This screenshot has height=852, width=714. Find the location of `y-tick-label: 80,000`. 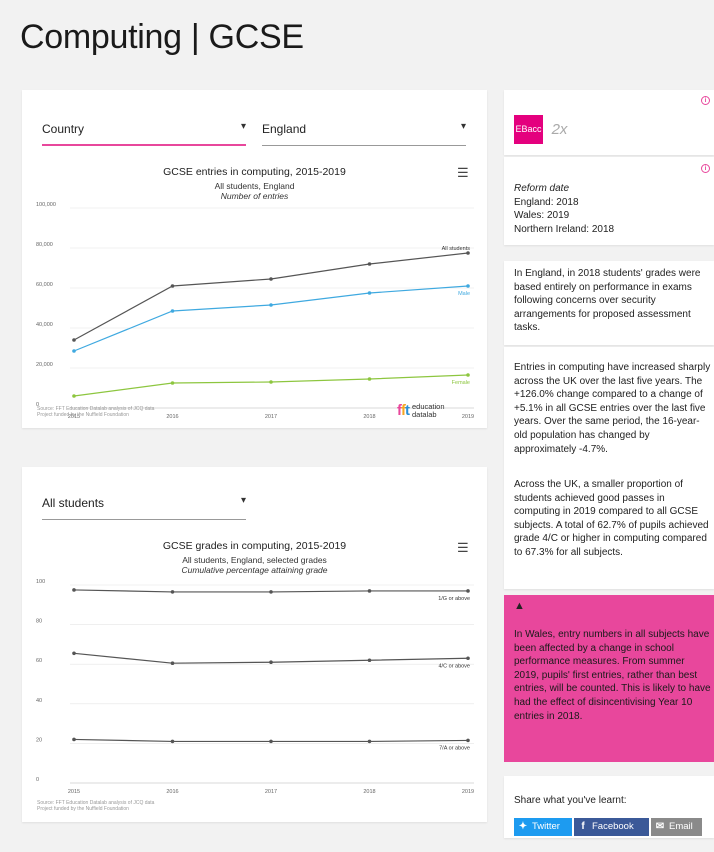

y-tick-label: 80,000 is located at coordinates (44, 245).